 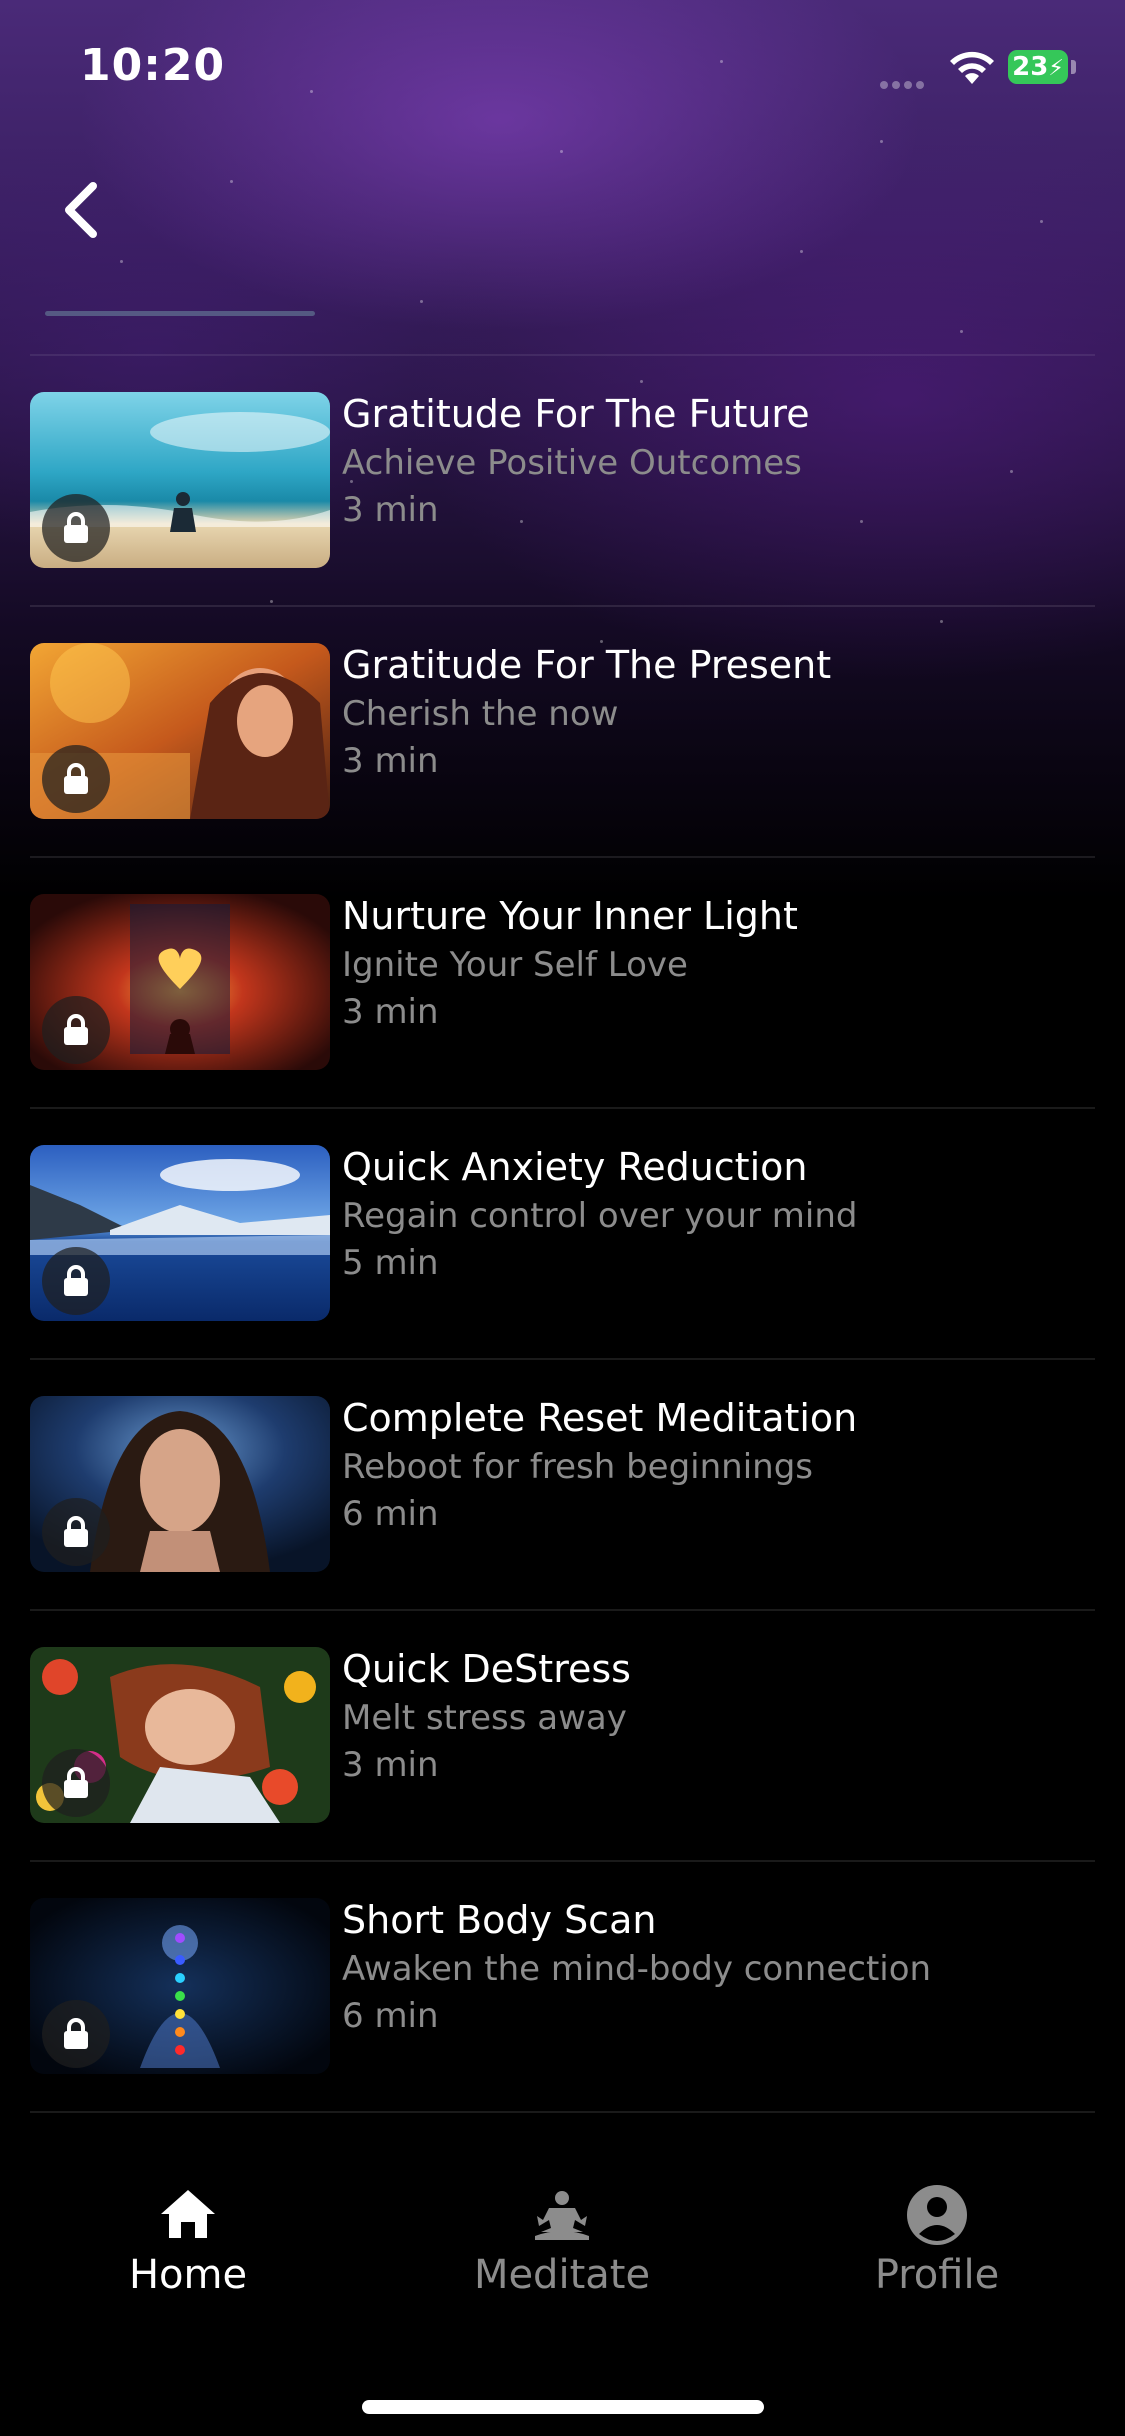 What do you see at coordinates (180, 731) in the screenshot?
I see `session-thumbnail-autumn-woman` at bounding box center [180, 731].